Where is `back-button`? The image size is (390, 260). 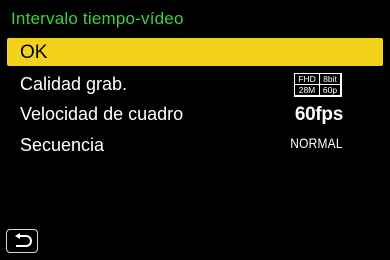
back-button is located at coordinates (22, 241).